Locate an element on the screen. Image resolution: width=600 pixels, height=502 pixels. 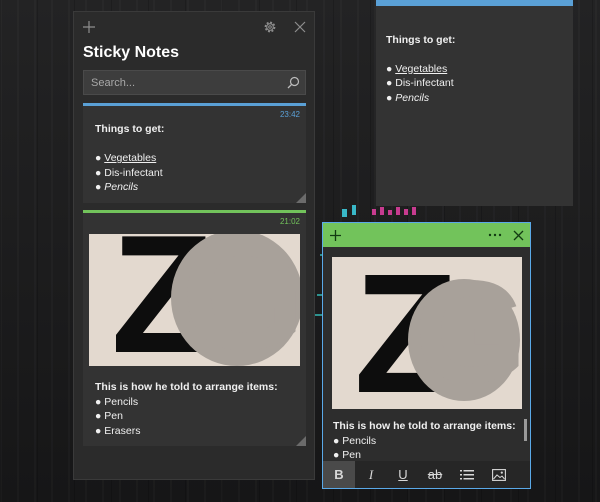
bullet-list-button is located at coordinates (467, 474).